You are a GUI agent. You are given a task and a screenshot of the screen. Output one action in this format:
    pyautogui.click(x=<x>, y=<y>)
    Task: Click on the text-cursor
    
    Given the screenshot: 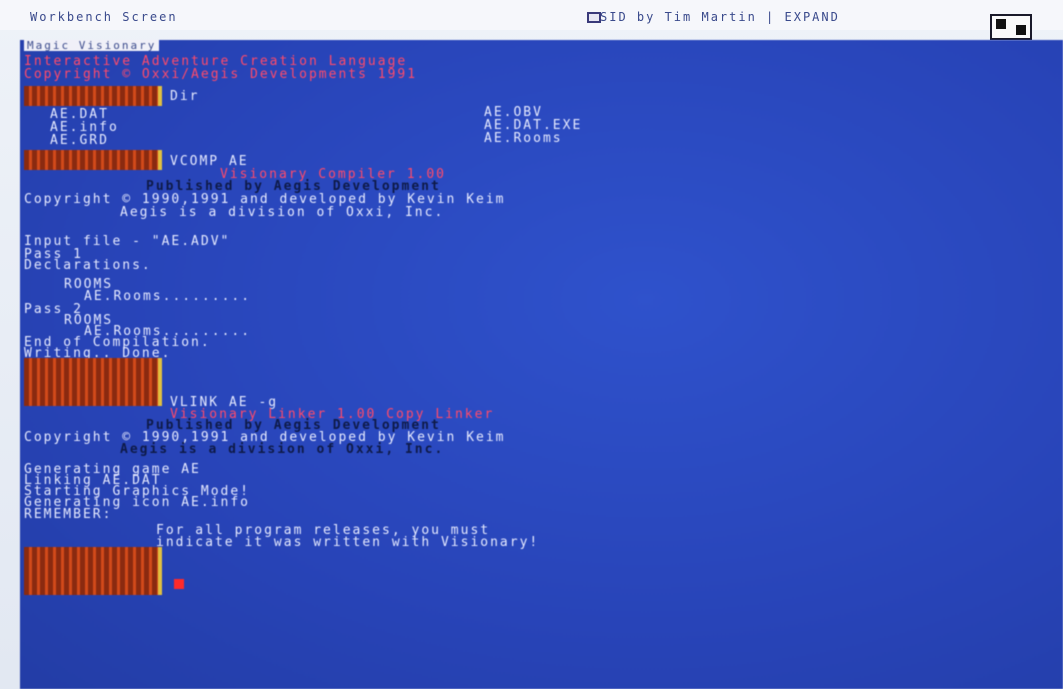 What is the action you would take?
    pyautogui.click(x=179, y=584)
    